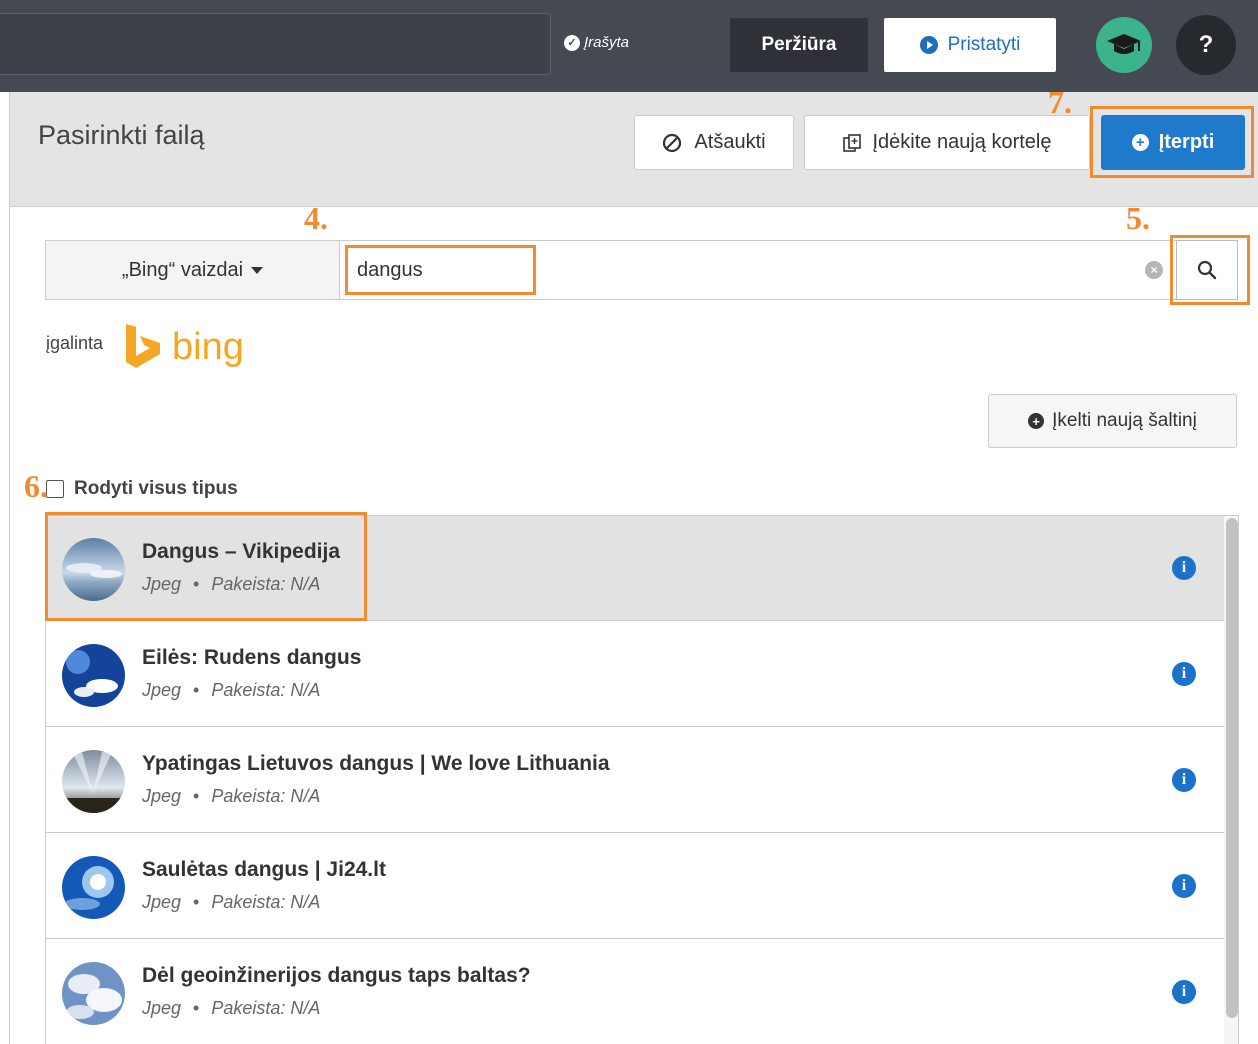  I want to click on avatar, so click(1124, 45).